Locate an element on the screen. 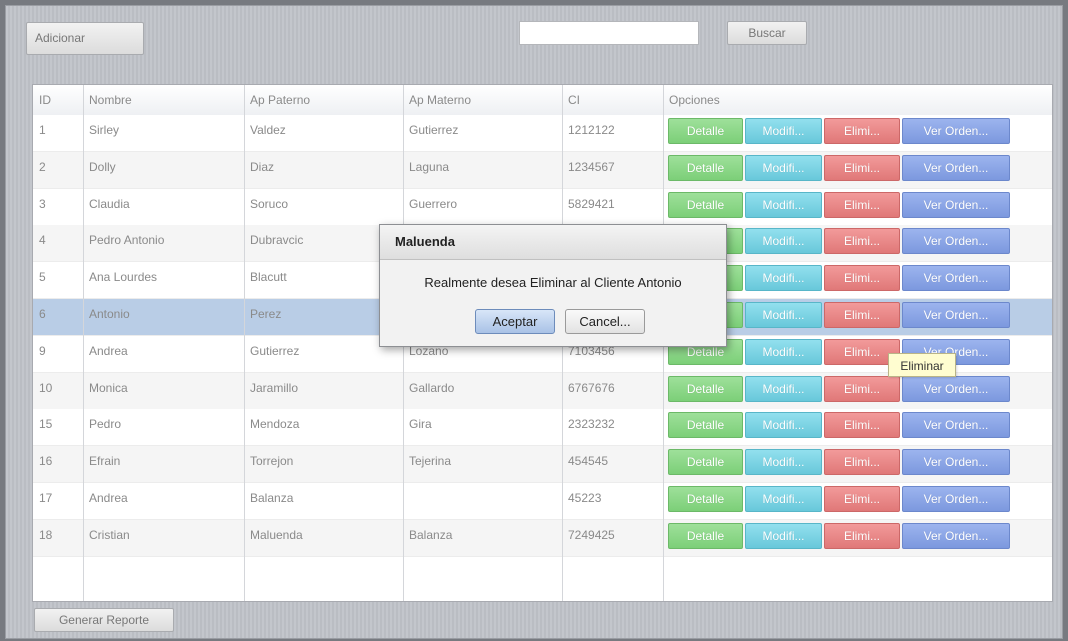 The image size is (1068, 641). cell-ap-materno: Gira is located at coordinates (420, 424).